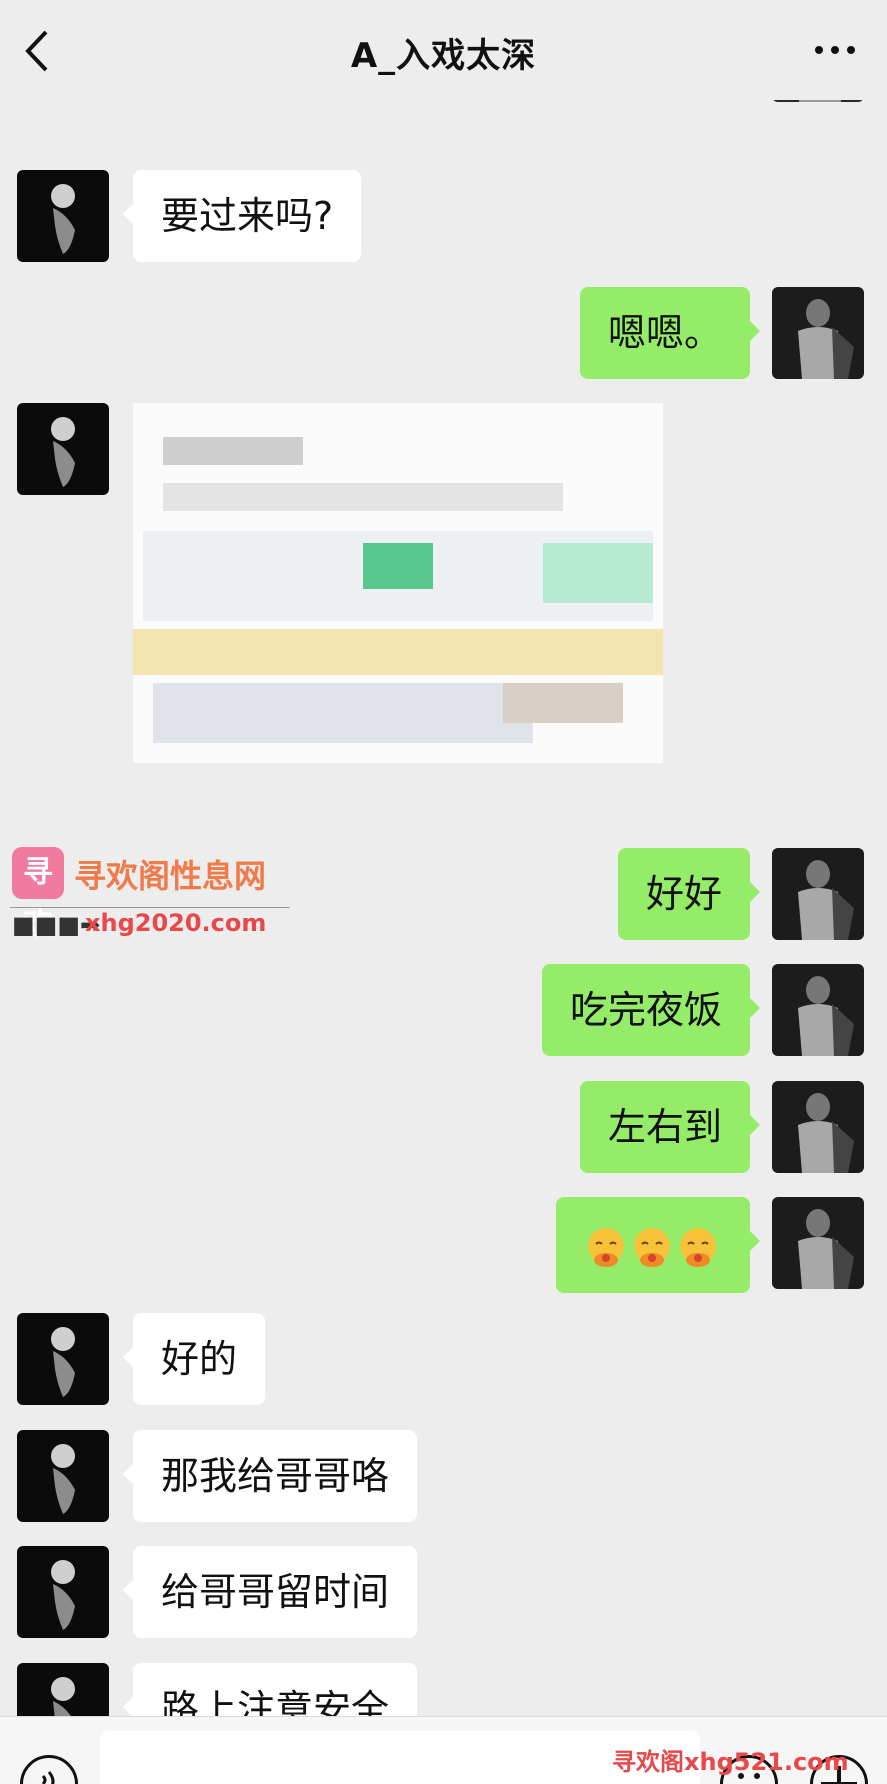  What do you see at coordinates (38, 894) in the screenshot?
I see `watermark-logo: 寻欢` at bounding box center [38, 894].